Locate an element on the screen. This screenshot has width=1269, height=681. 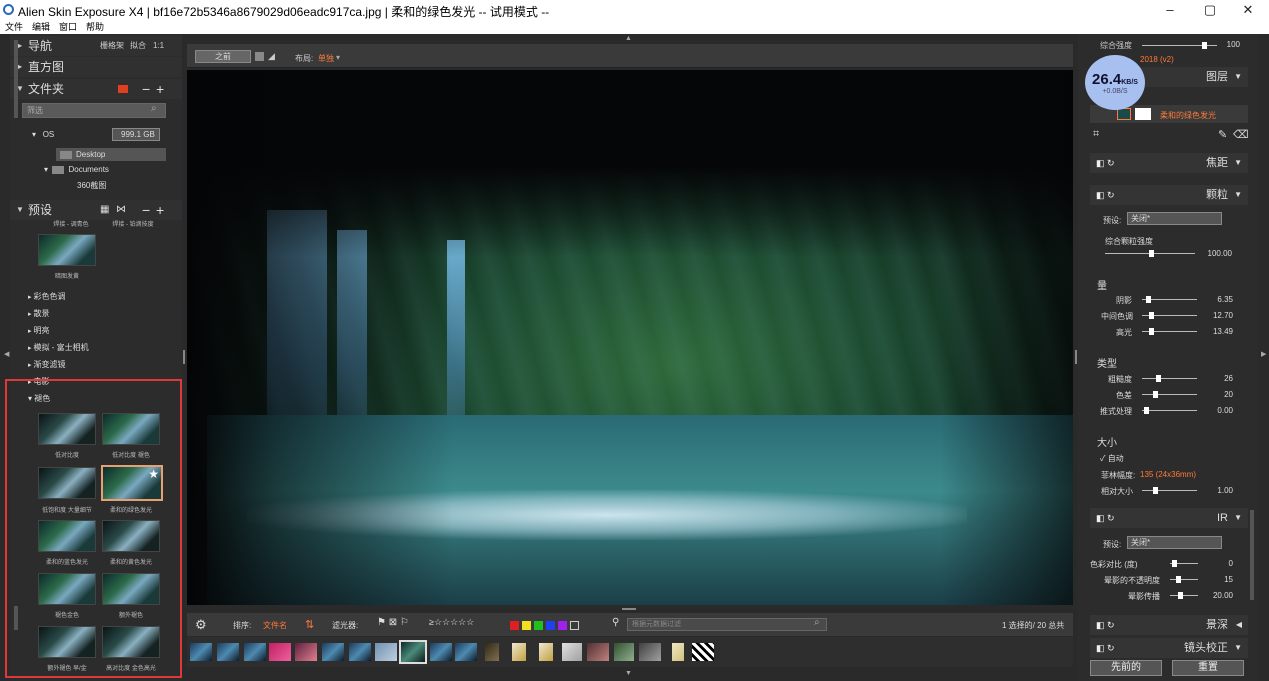
grain-preset-dropdown: 关闭* is located at coordinates (1174, 218).